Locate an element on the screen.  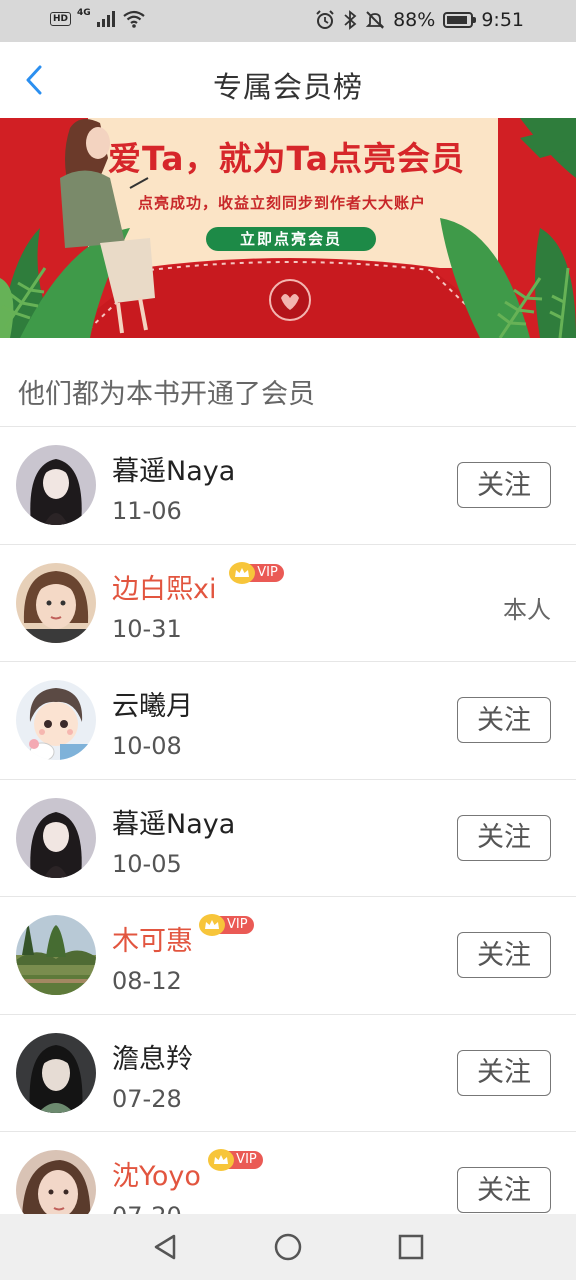
activate-membership-button: 立即点亮会员 is located at coordinates (291, 239).